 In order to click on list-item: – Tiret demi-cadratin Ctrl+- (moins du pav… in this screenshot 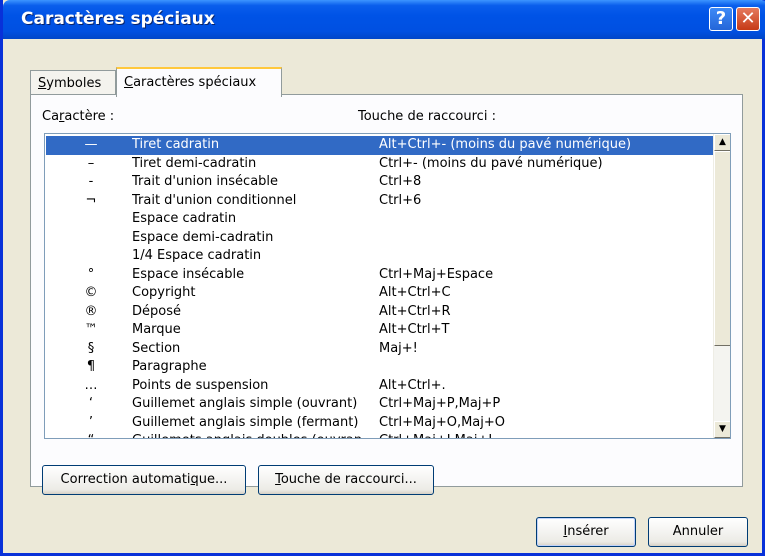, I will do `click(379, 164)`.